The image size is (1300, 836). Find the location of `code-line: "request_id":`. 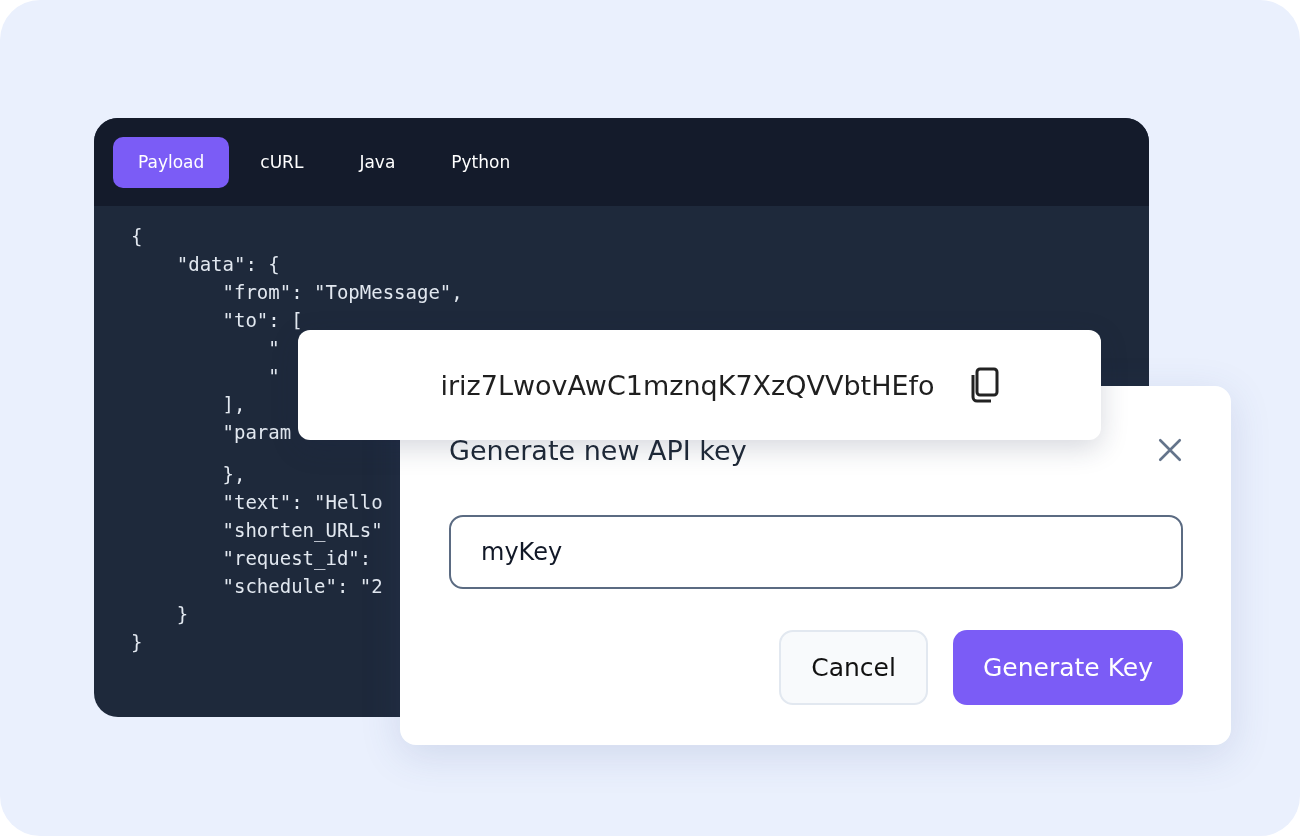

code-line: "request_id": is located at coordinates (296, 559).